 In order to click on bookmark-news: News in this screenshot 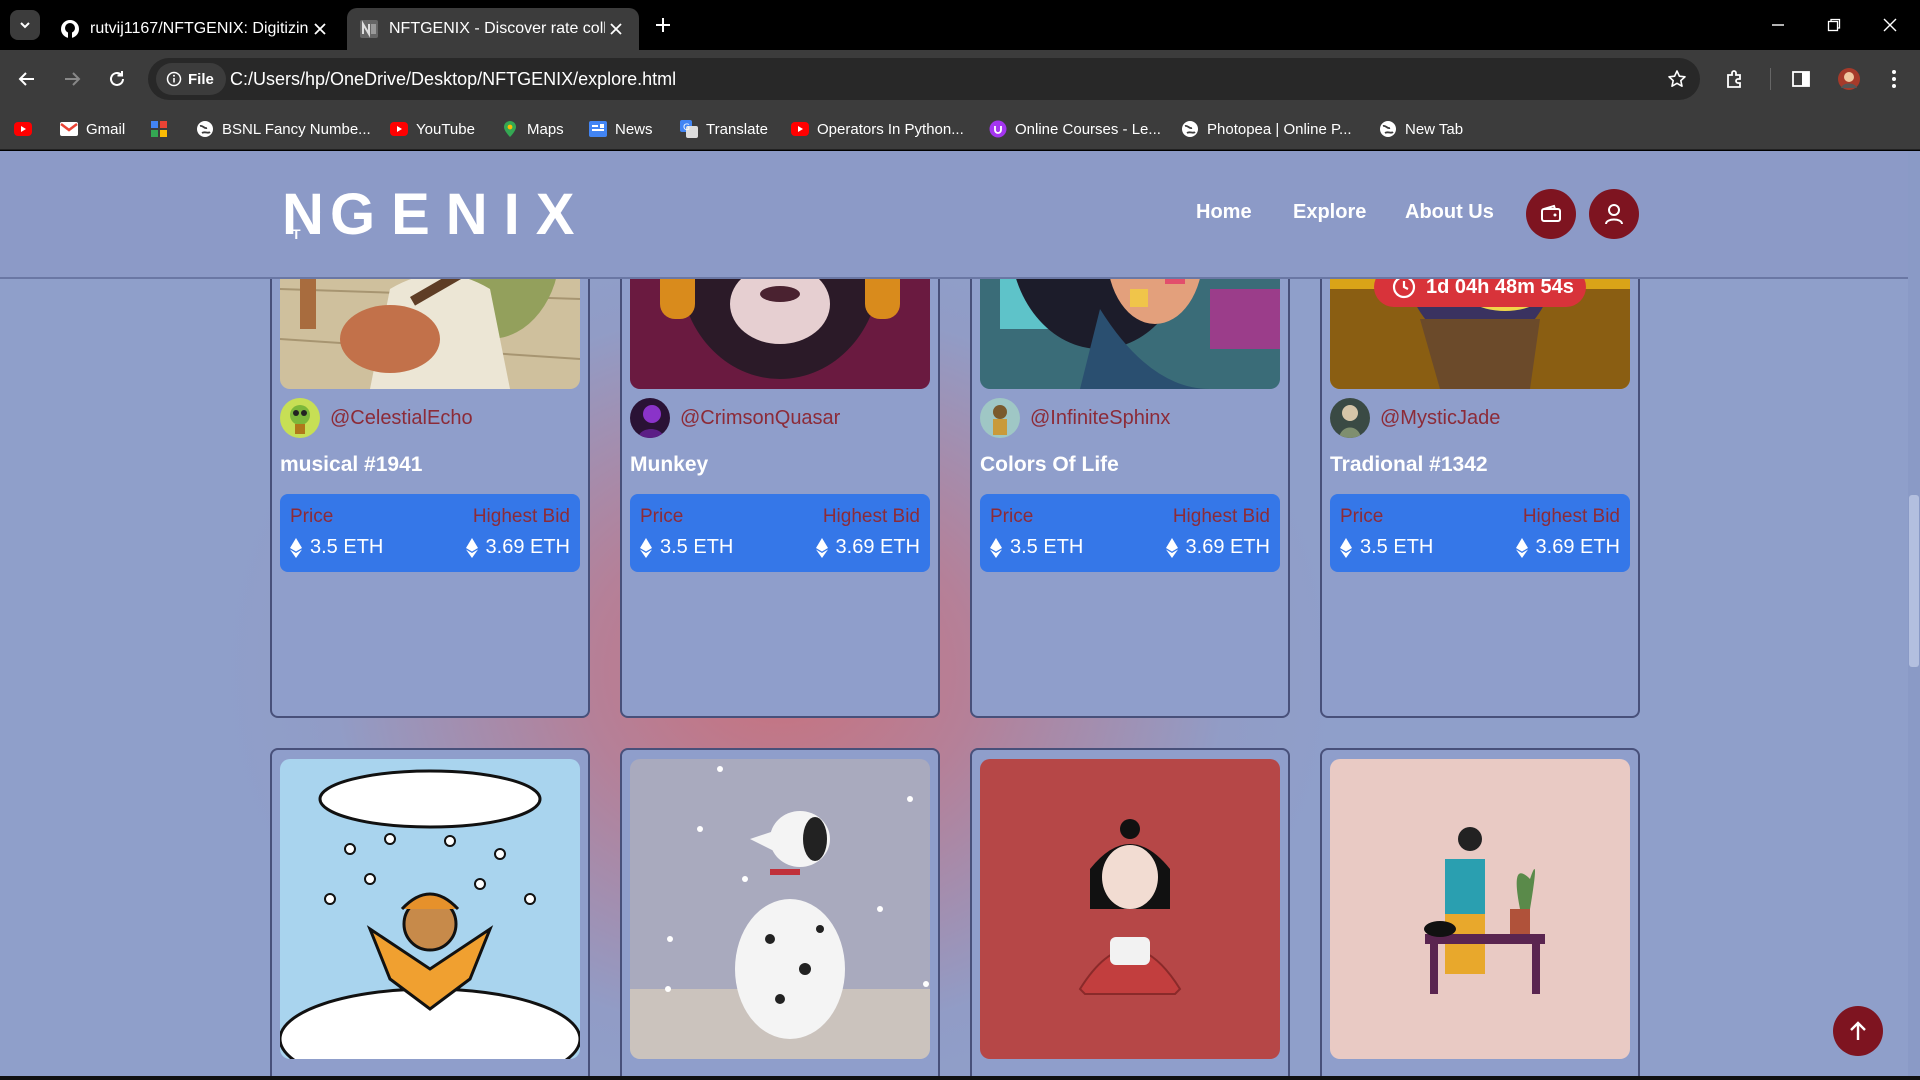, I will do `click(621, 129)`.